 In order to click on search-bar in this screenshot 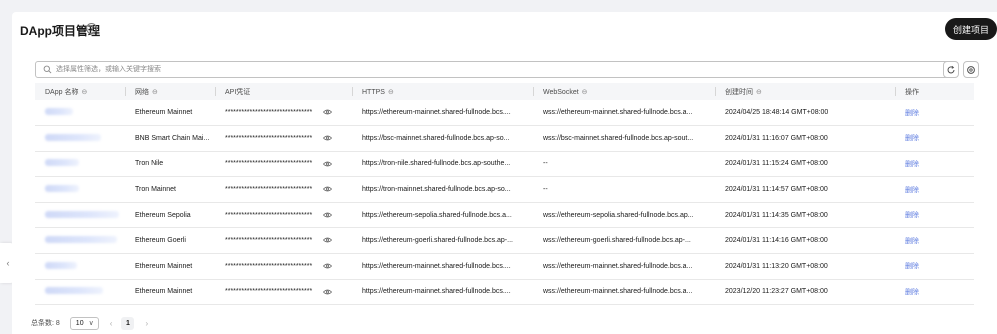, I will do `click(494, 69)`.